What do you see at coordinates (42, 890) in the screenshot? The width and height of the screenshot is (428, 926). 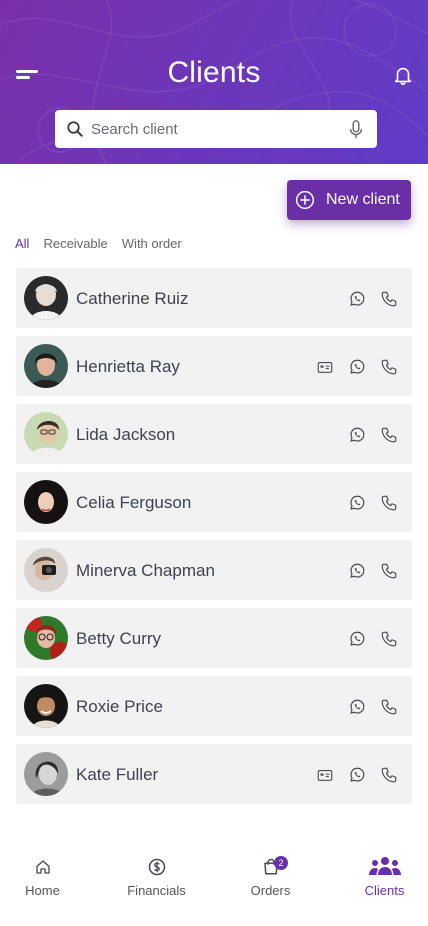 I see `tab-home-label: Home` at bounding box center [42, 890].